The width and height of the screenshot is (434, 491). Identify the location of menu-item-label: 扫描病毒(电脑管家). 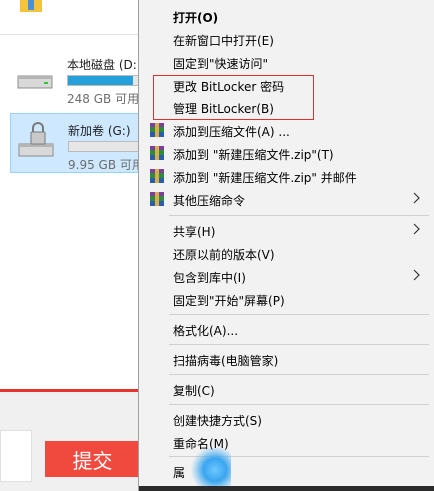
(226, 361).